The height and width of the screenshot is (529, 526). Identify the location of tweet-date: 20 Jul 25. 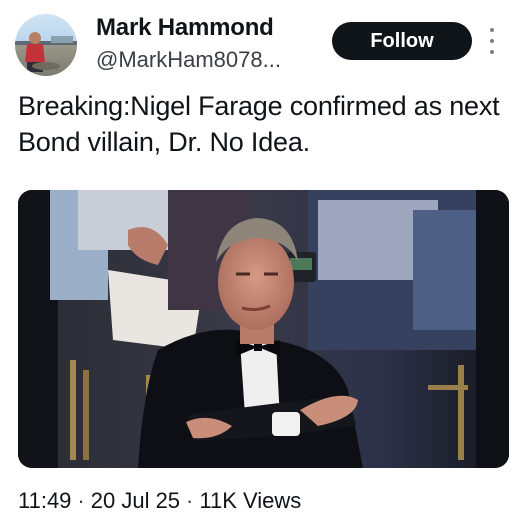
(135, 500).